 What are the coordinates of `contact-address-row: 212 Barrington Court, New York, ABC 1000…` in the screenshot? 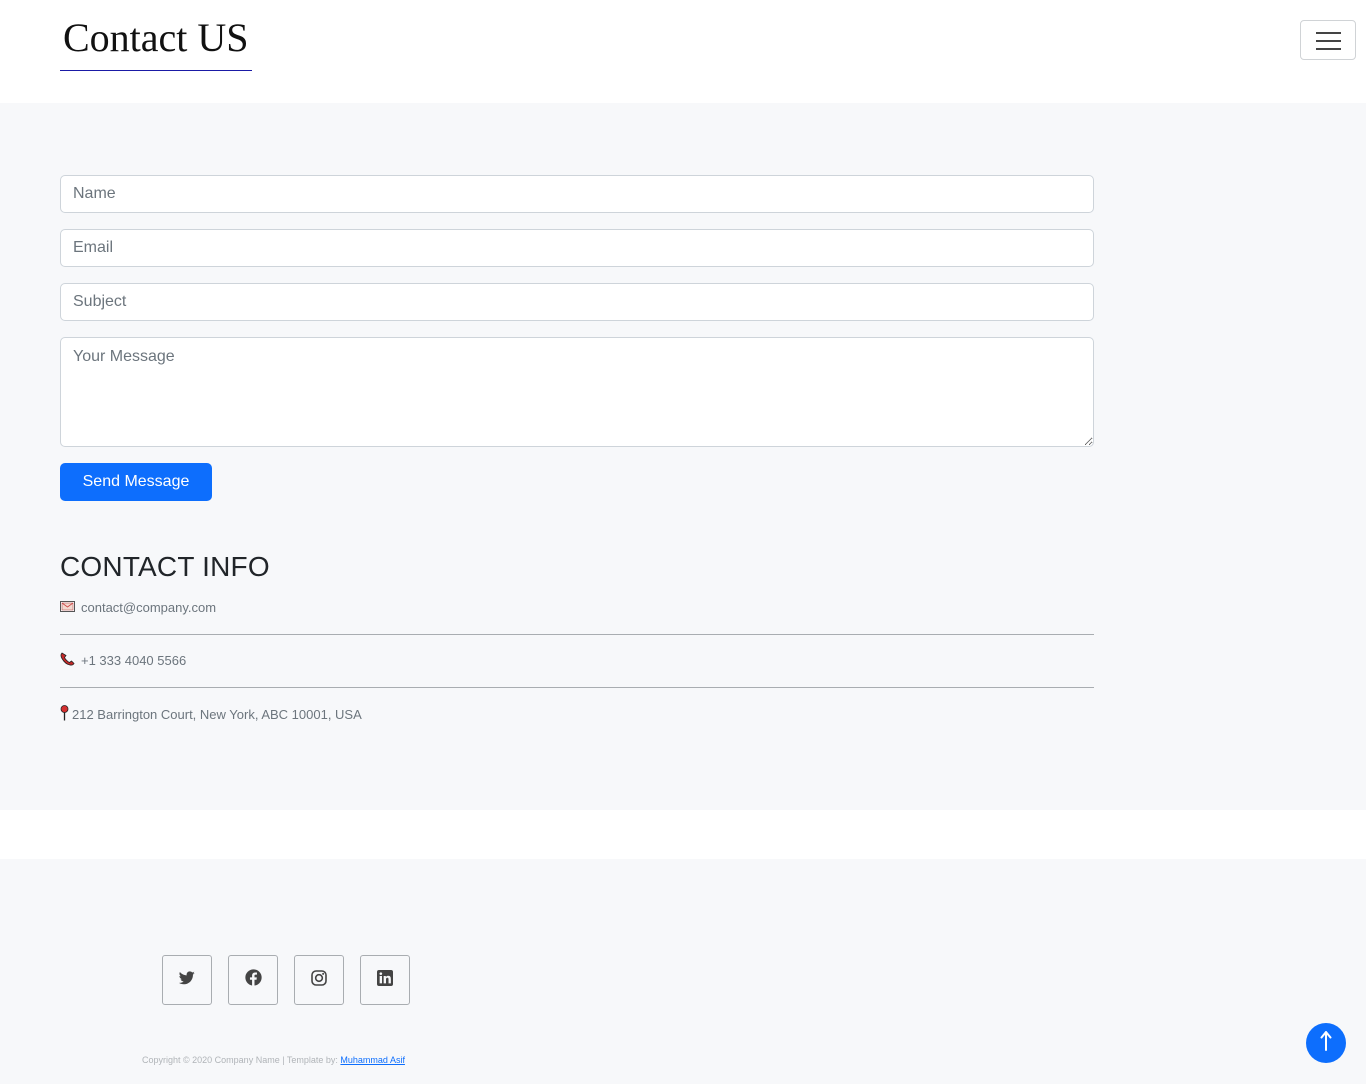 It's located at (577, 714).